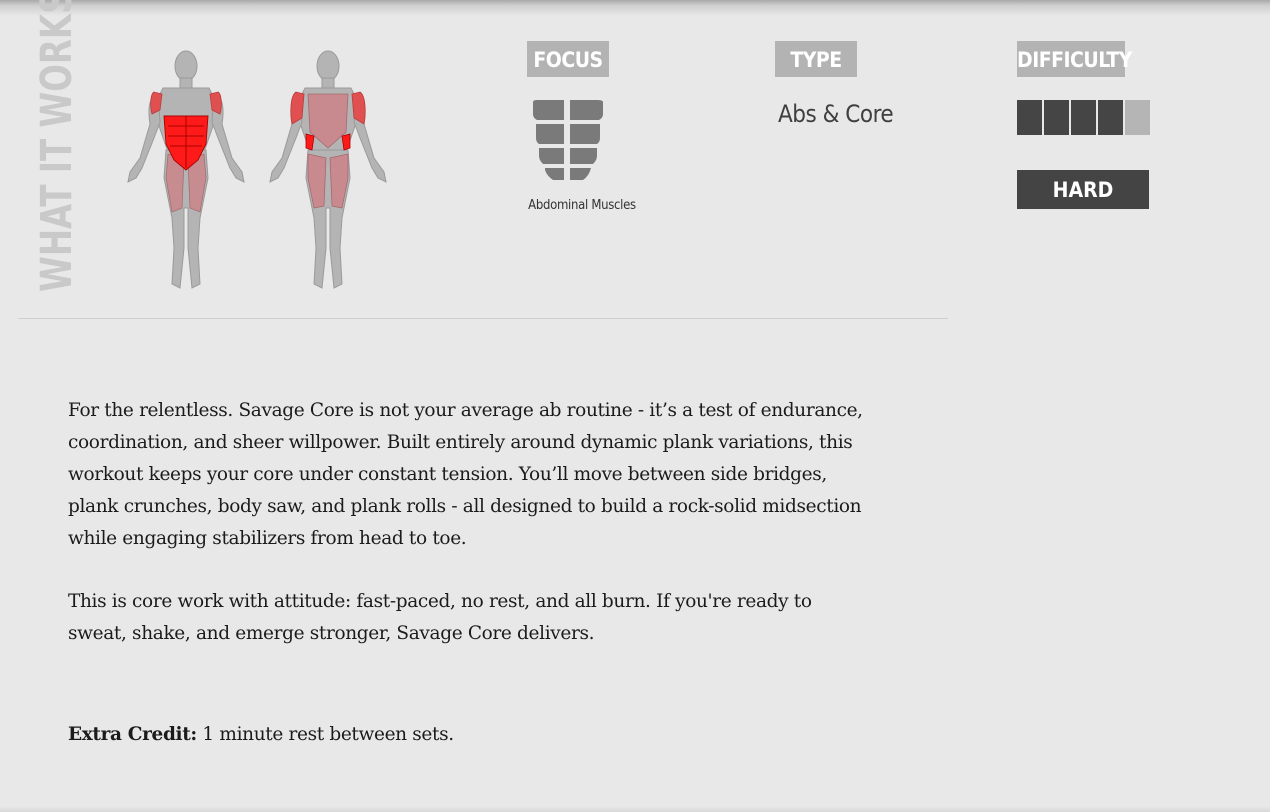  I want to click on difficulty-heading: DIFFICULTY, so click(1074, 59).